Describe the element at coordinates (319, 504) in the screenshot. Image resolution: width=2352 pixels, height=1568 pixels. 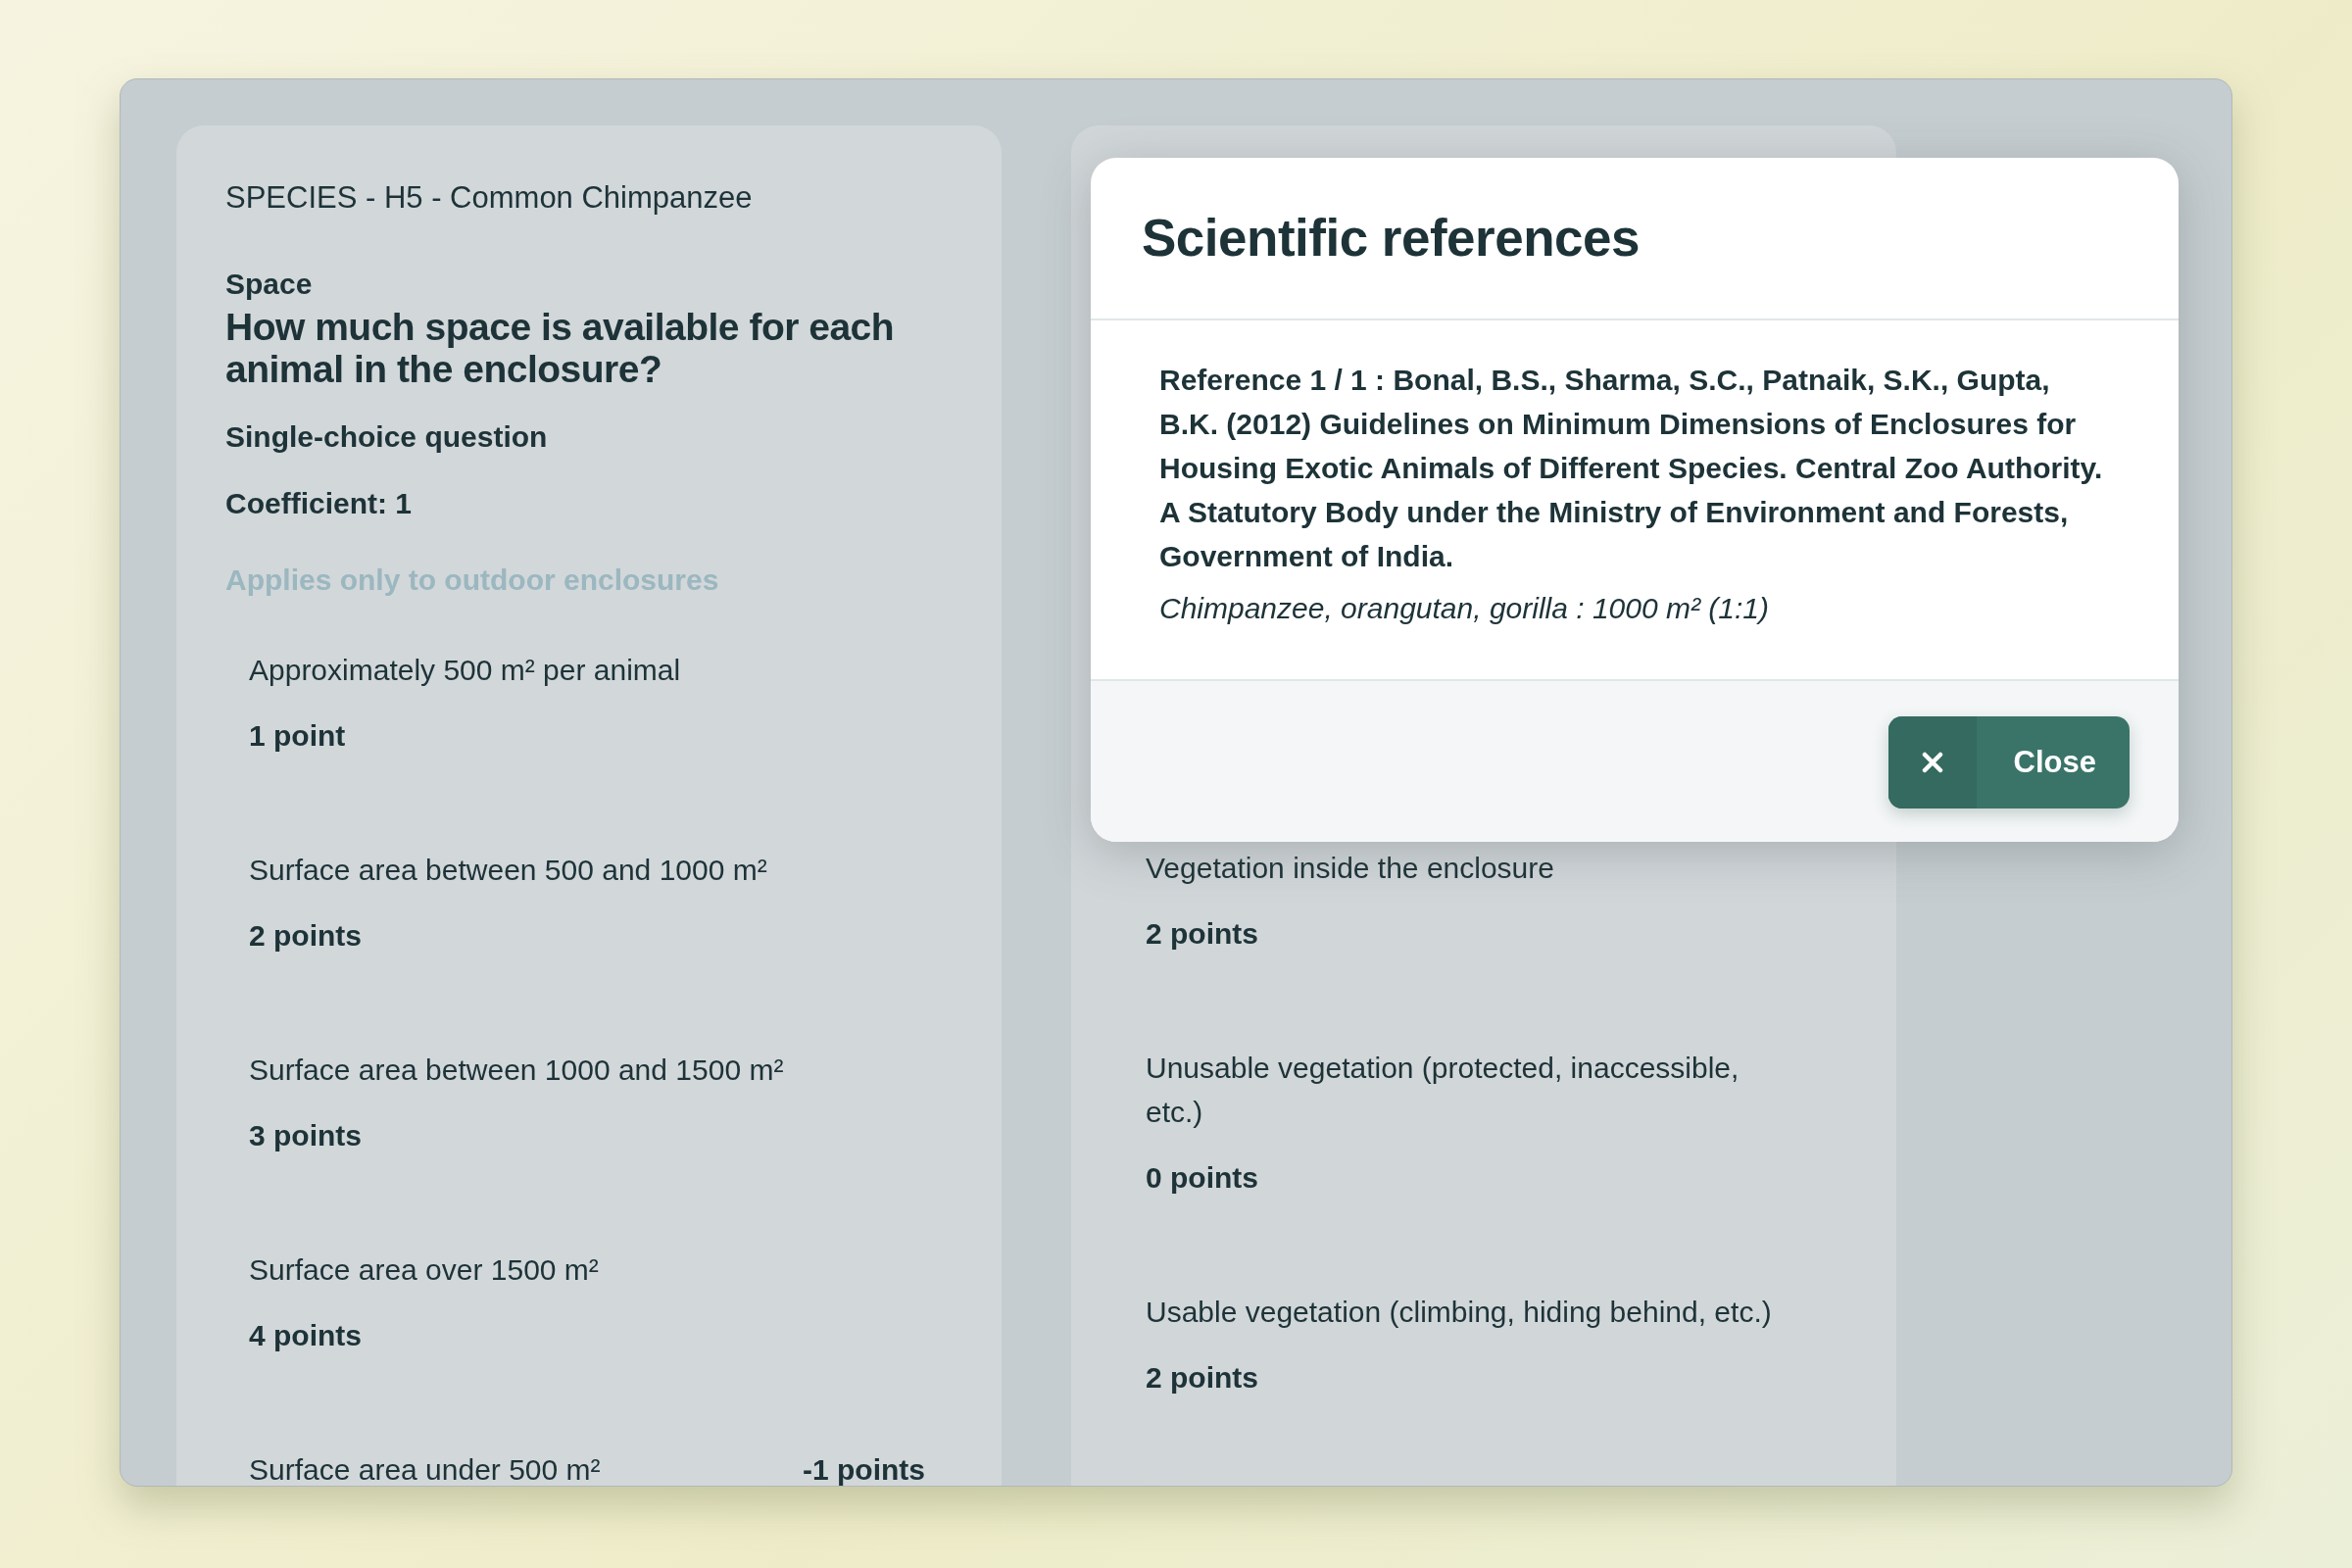
I see `coefficient-label: Coefficient: 1` at that location.